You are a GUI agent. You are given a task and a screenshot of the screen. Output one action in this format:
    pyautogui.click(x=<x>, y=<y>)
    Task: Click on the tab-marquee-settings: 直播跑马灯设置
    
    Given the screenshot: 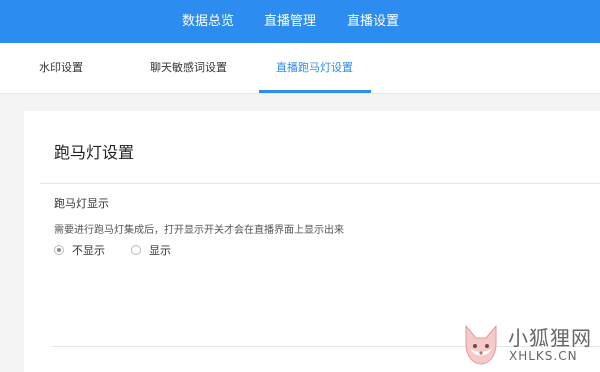 What is the action you would take?
    pyautogui.click(x=314, y=68)
    